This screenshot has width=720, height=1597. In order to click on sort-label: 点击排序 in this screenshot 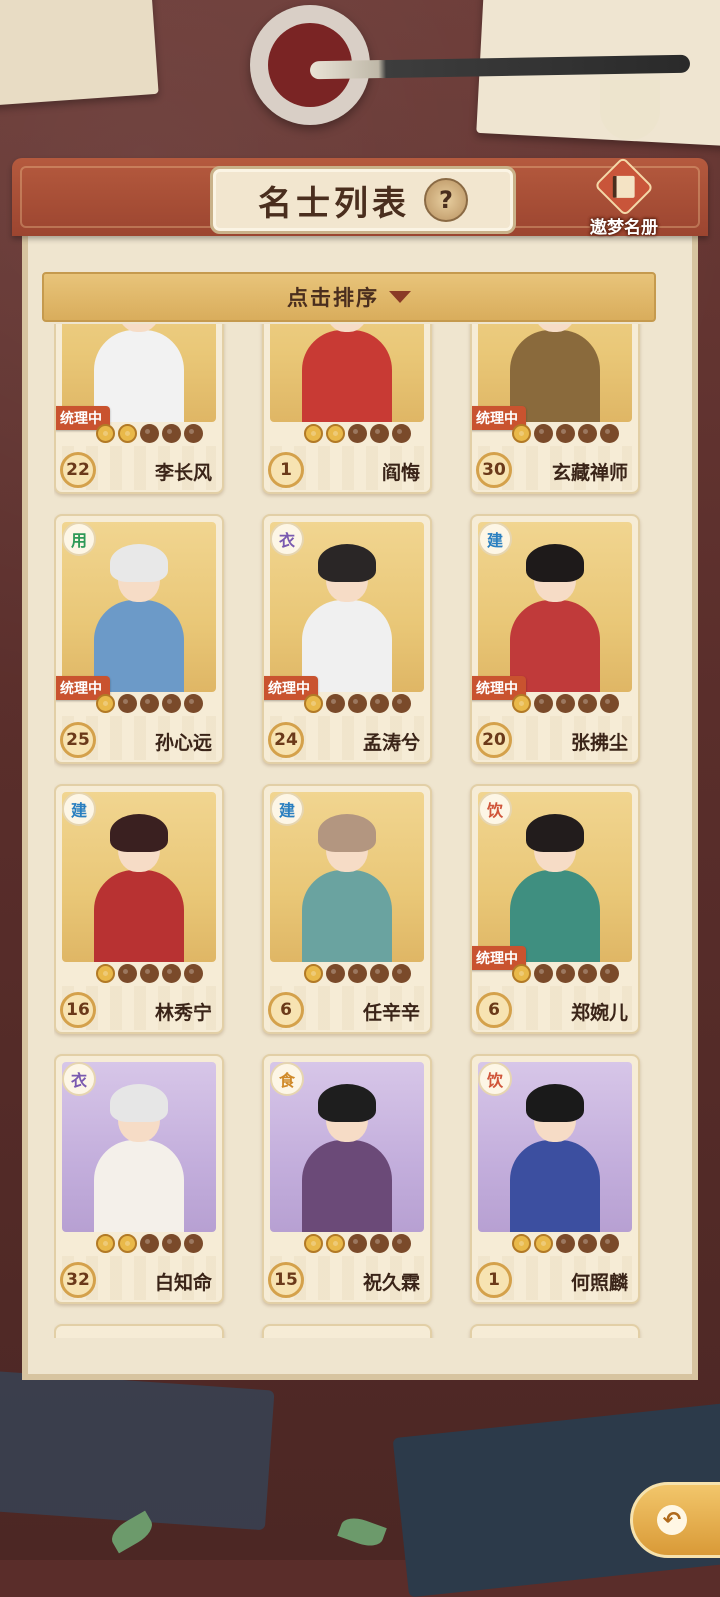, I will do `click(333, 298)`.